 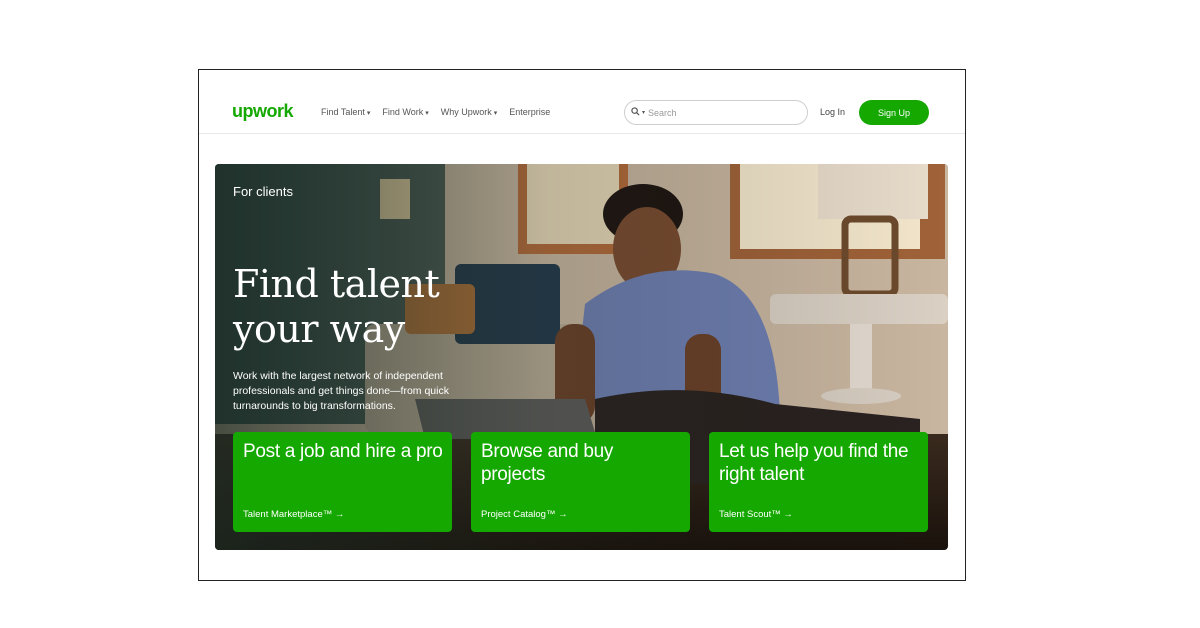 I want to click on search-box: ▾, so click(x=716, y=112).